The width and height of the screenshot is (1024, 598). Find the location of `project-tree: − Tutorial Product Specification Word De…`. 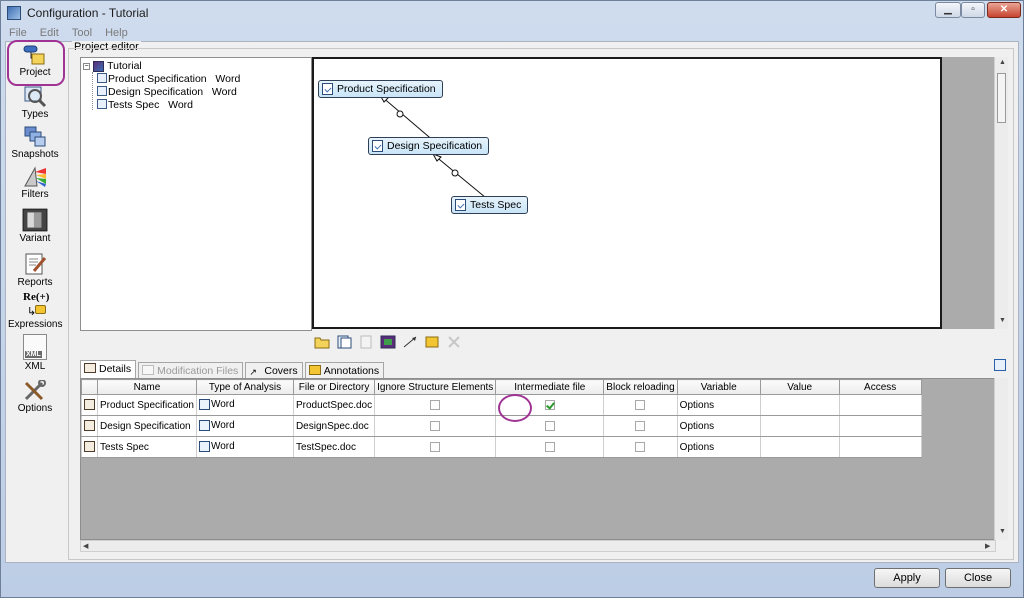

project-tree: − Tutorial Product Specification Word De… is located at coordinates (196, 194).